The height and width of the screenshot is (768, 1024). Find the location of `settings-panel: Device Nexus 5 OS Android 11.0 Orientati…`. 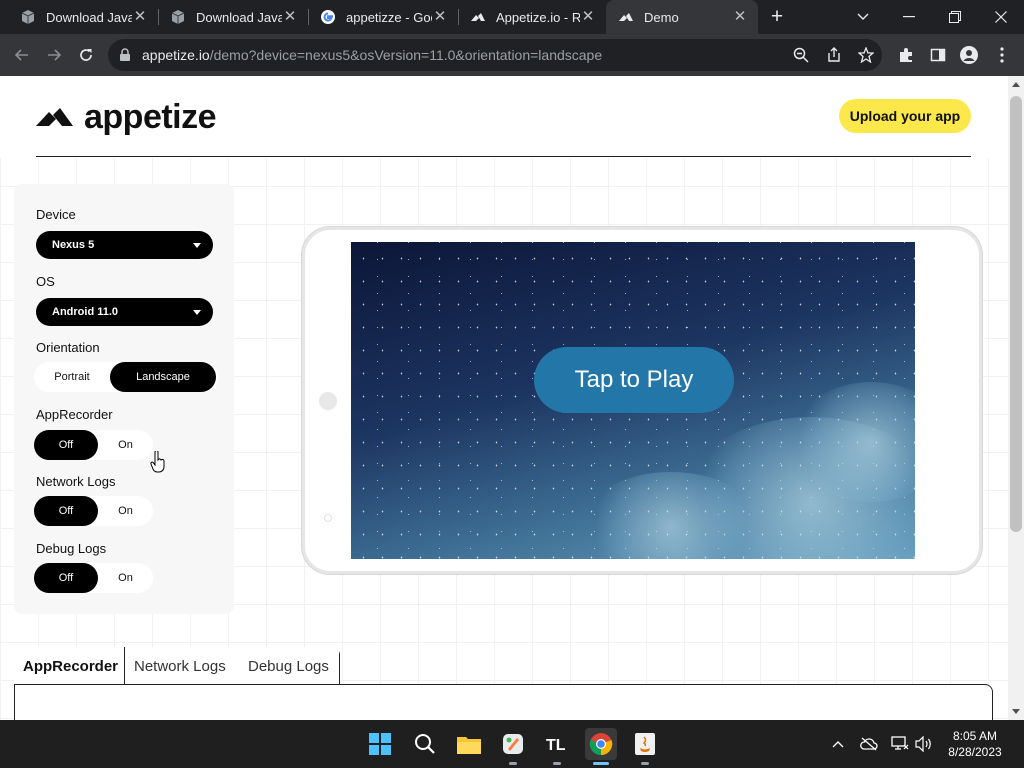

settings-panel: Device Nexus 5 OS Android 11.0 Orientati… is located at coordinates (124, 399).